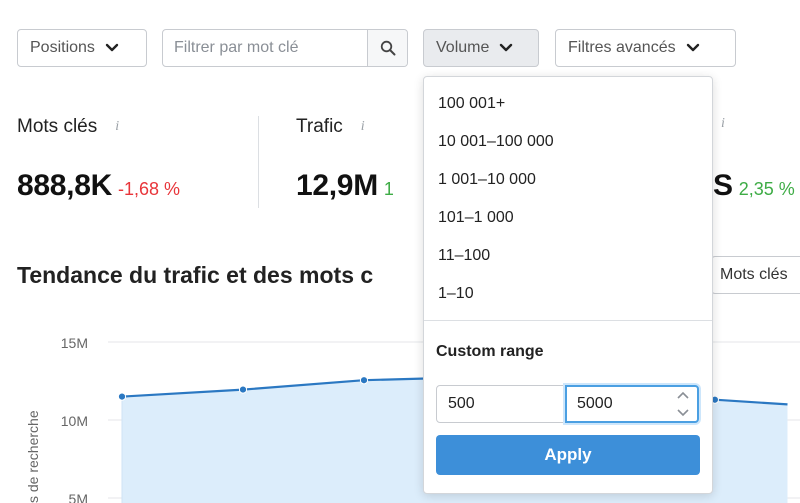 This screenshot has width=800, height=503. I want to click on advanced-filters-button: Filtres avancés, so click(645, 48).